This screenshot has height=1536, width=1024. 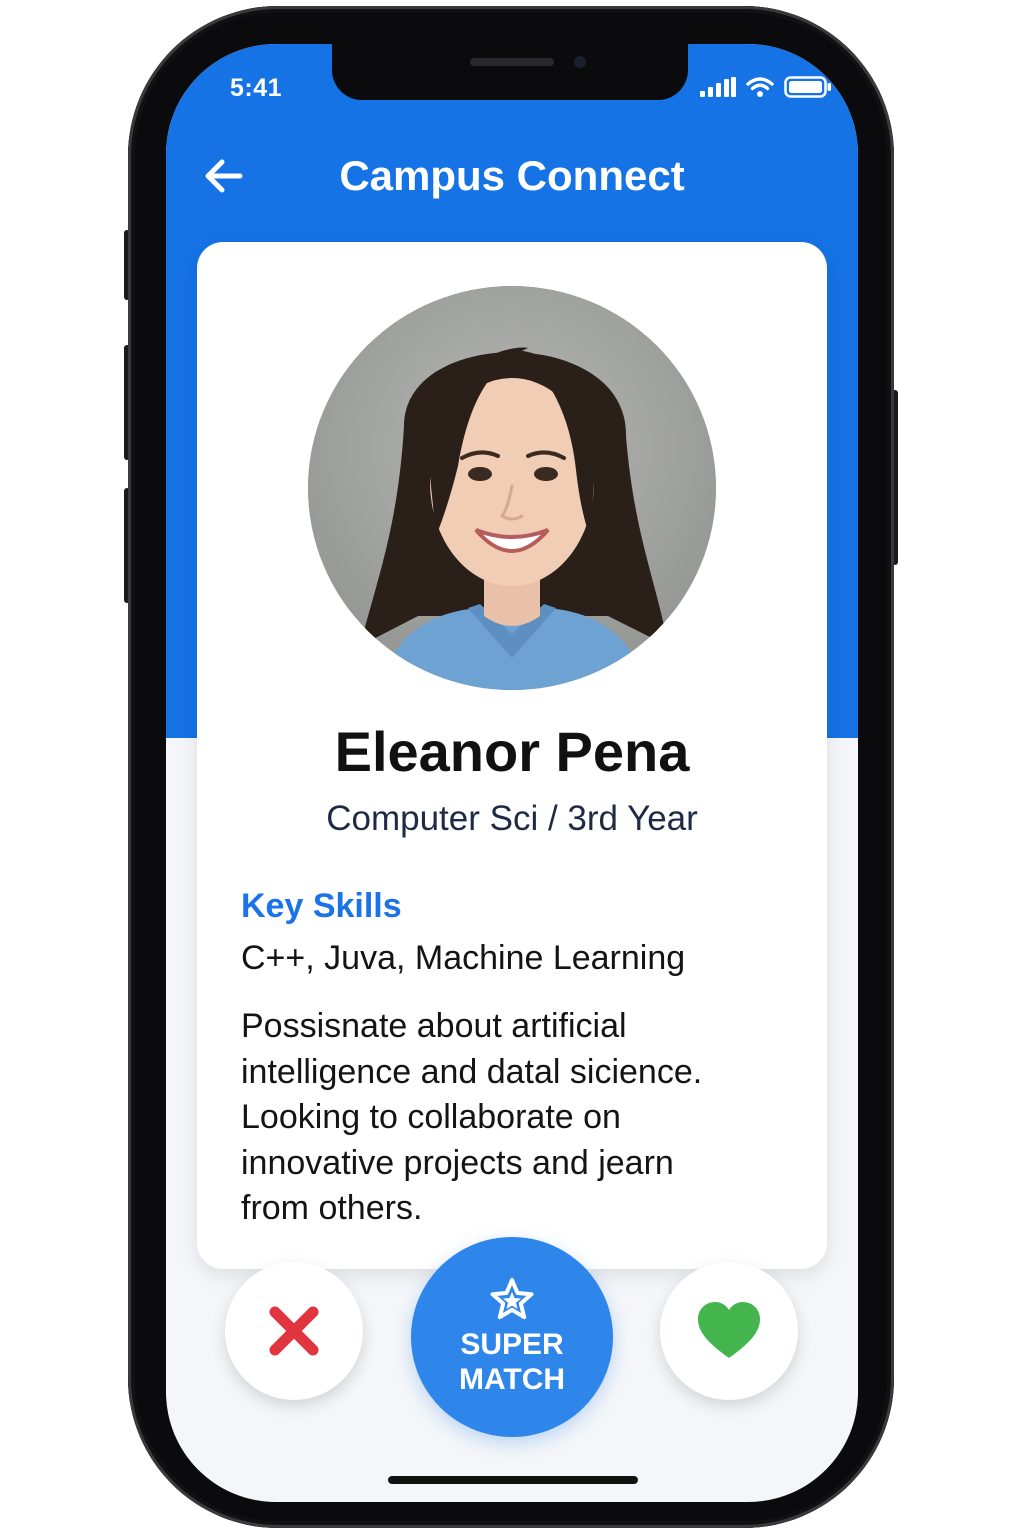 What do you see at coordinates (512, 818) in the screenshot?
I see `profile-major: Computer Sci / 3rd Year` at bounding box center [512, 818].